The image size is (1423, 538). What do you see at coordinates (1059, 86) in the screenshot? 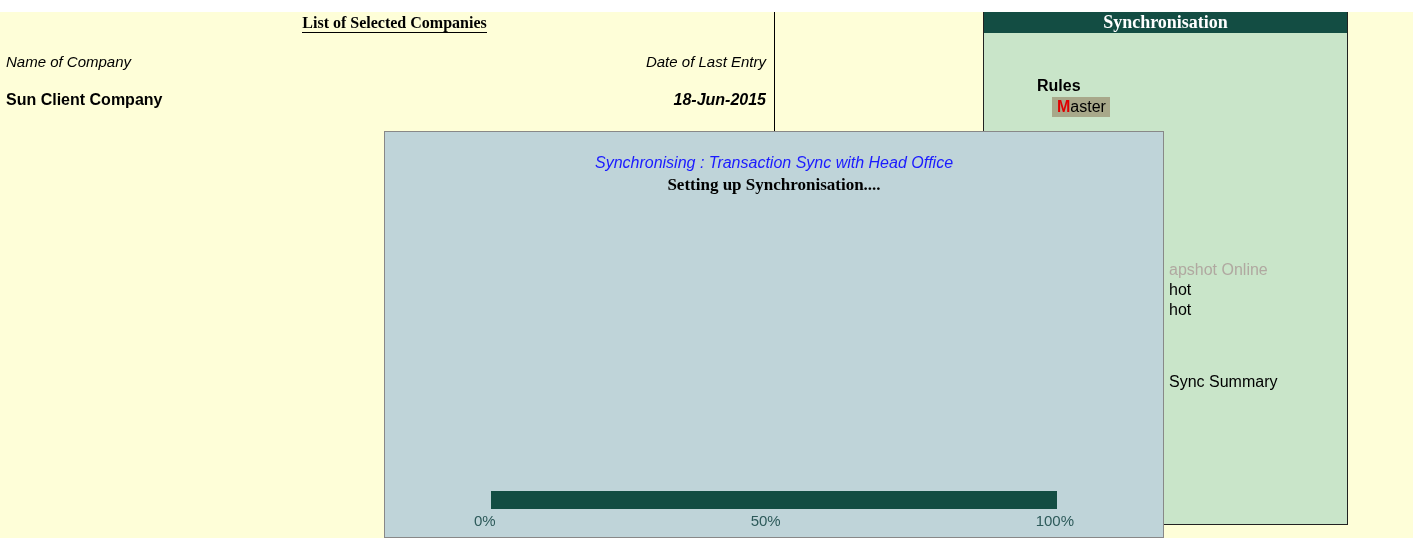
I see `section-heading: Rules` at bounding box center [1059, 86].